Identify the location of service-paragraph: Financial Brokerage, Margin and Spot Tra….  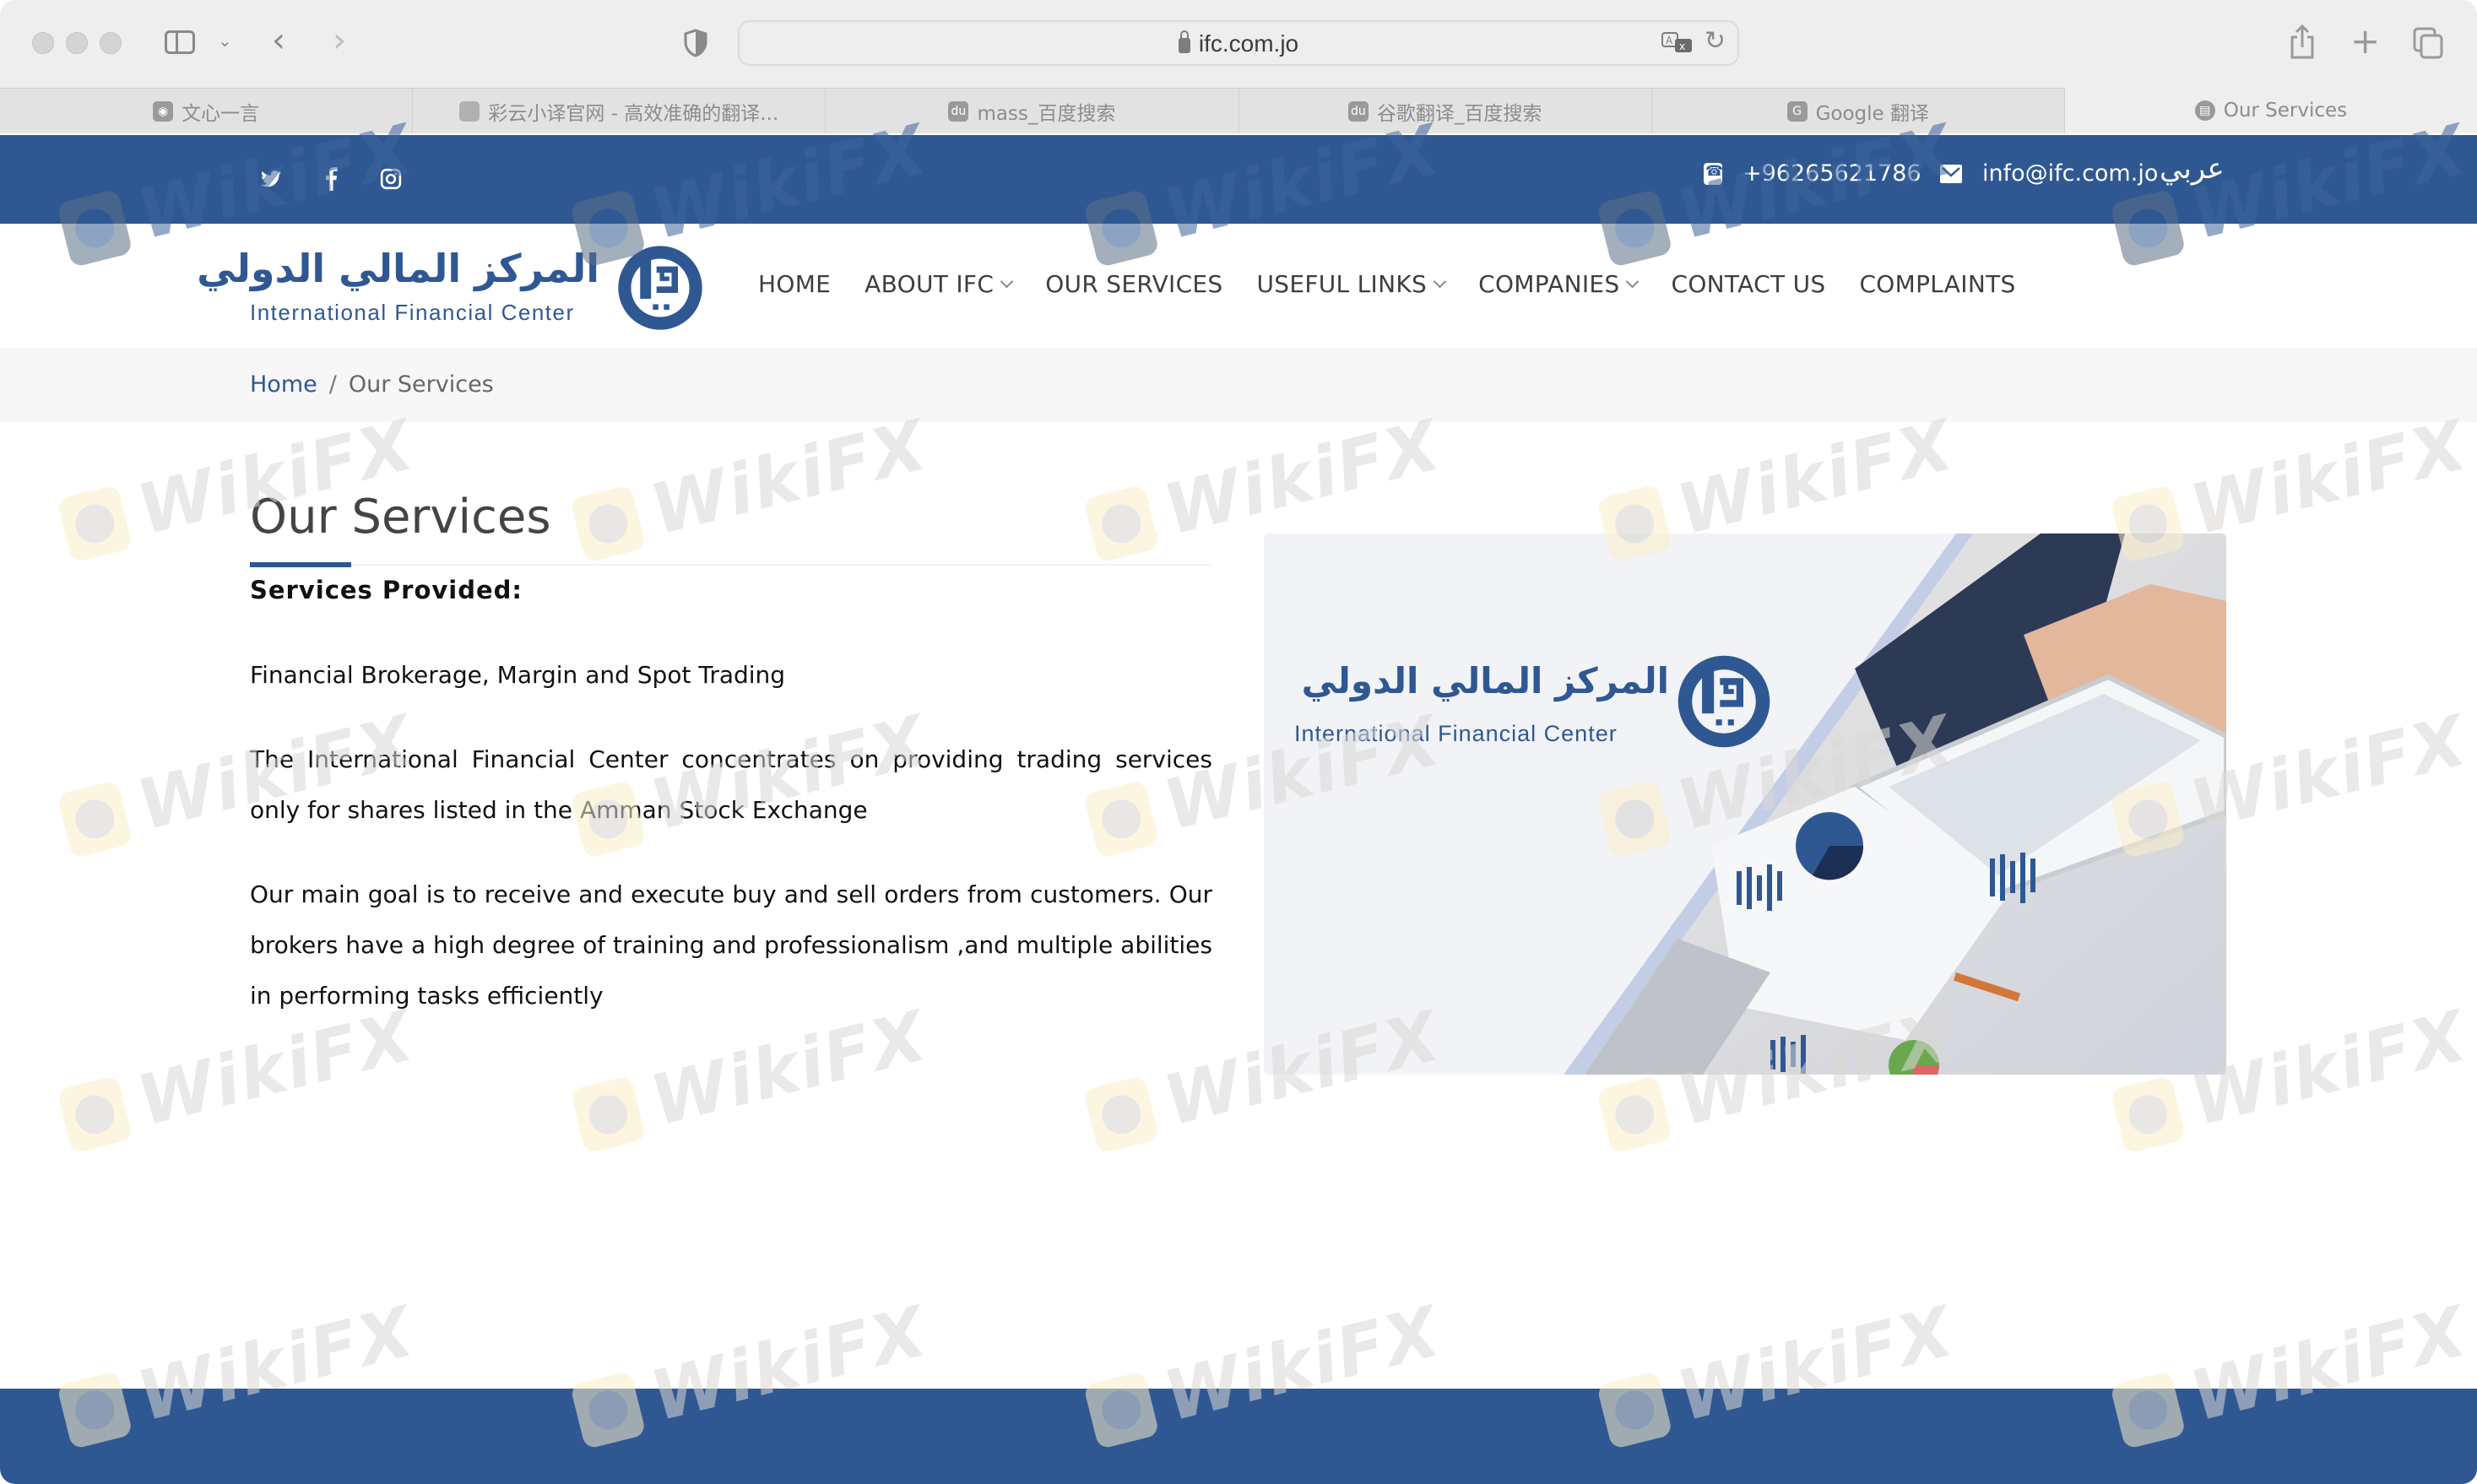
(518, 675).